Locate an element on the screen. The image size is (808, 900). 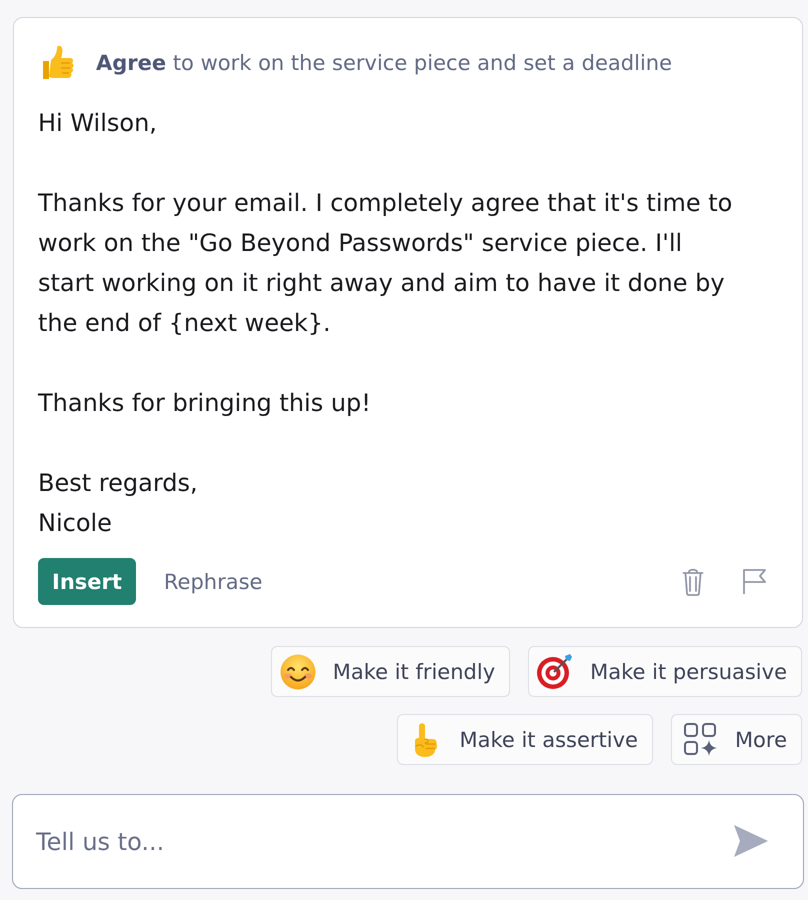
message-text: Thanks for bringing this up! is located at coordinates (205, 403).